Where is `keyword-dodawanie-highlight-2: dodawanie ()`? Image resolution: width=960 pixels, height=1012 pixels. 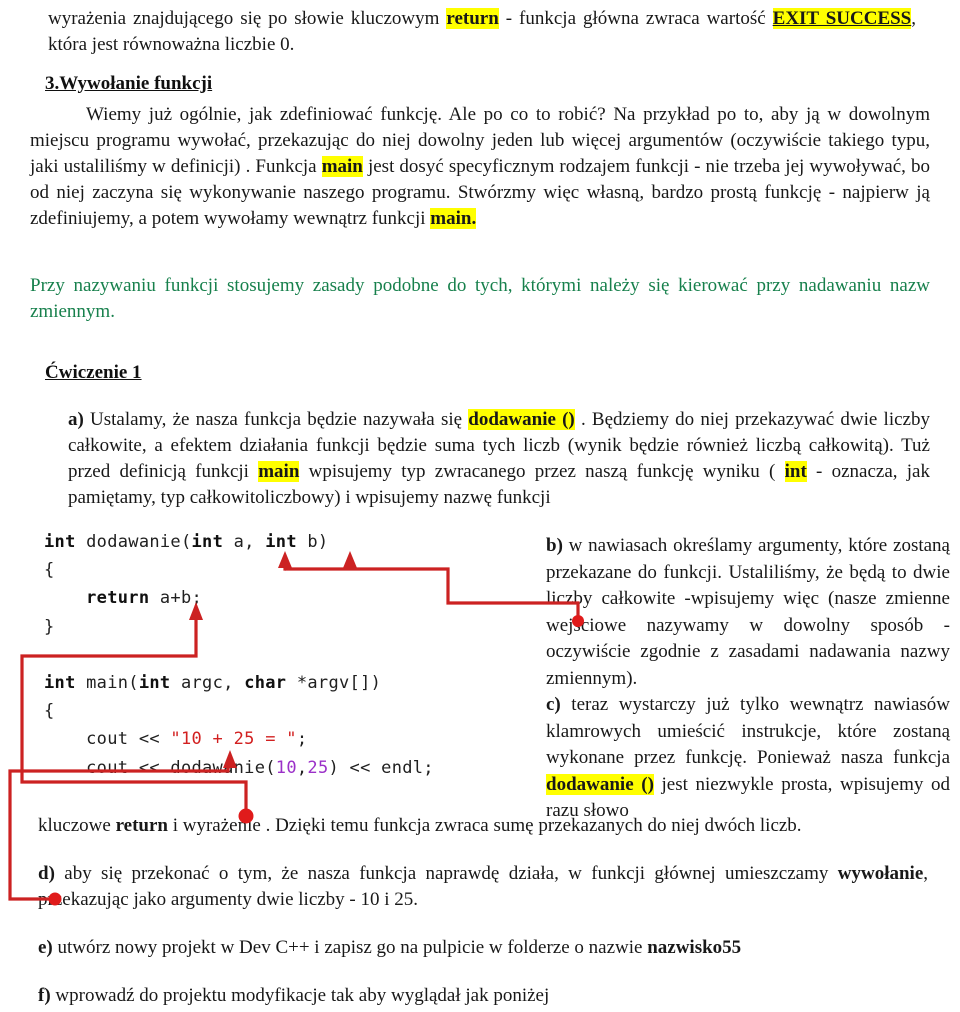
keyword-dodawanie-highlight-2: dodawanie () is located at coordinates (600, 784).